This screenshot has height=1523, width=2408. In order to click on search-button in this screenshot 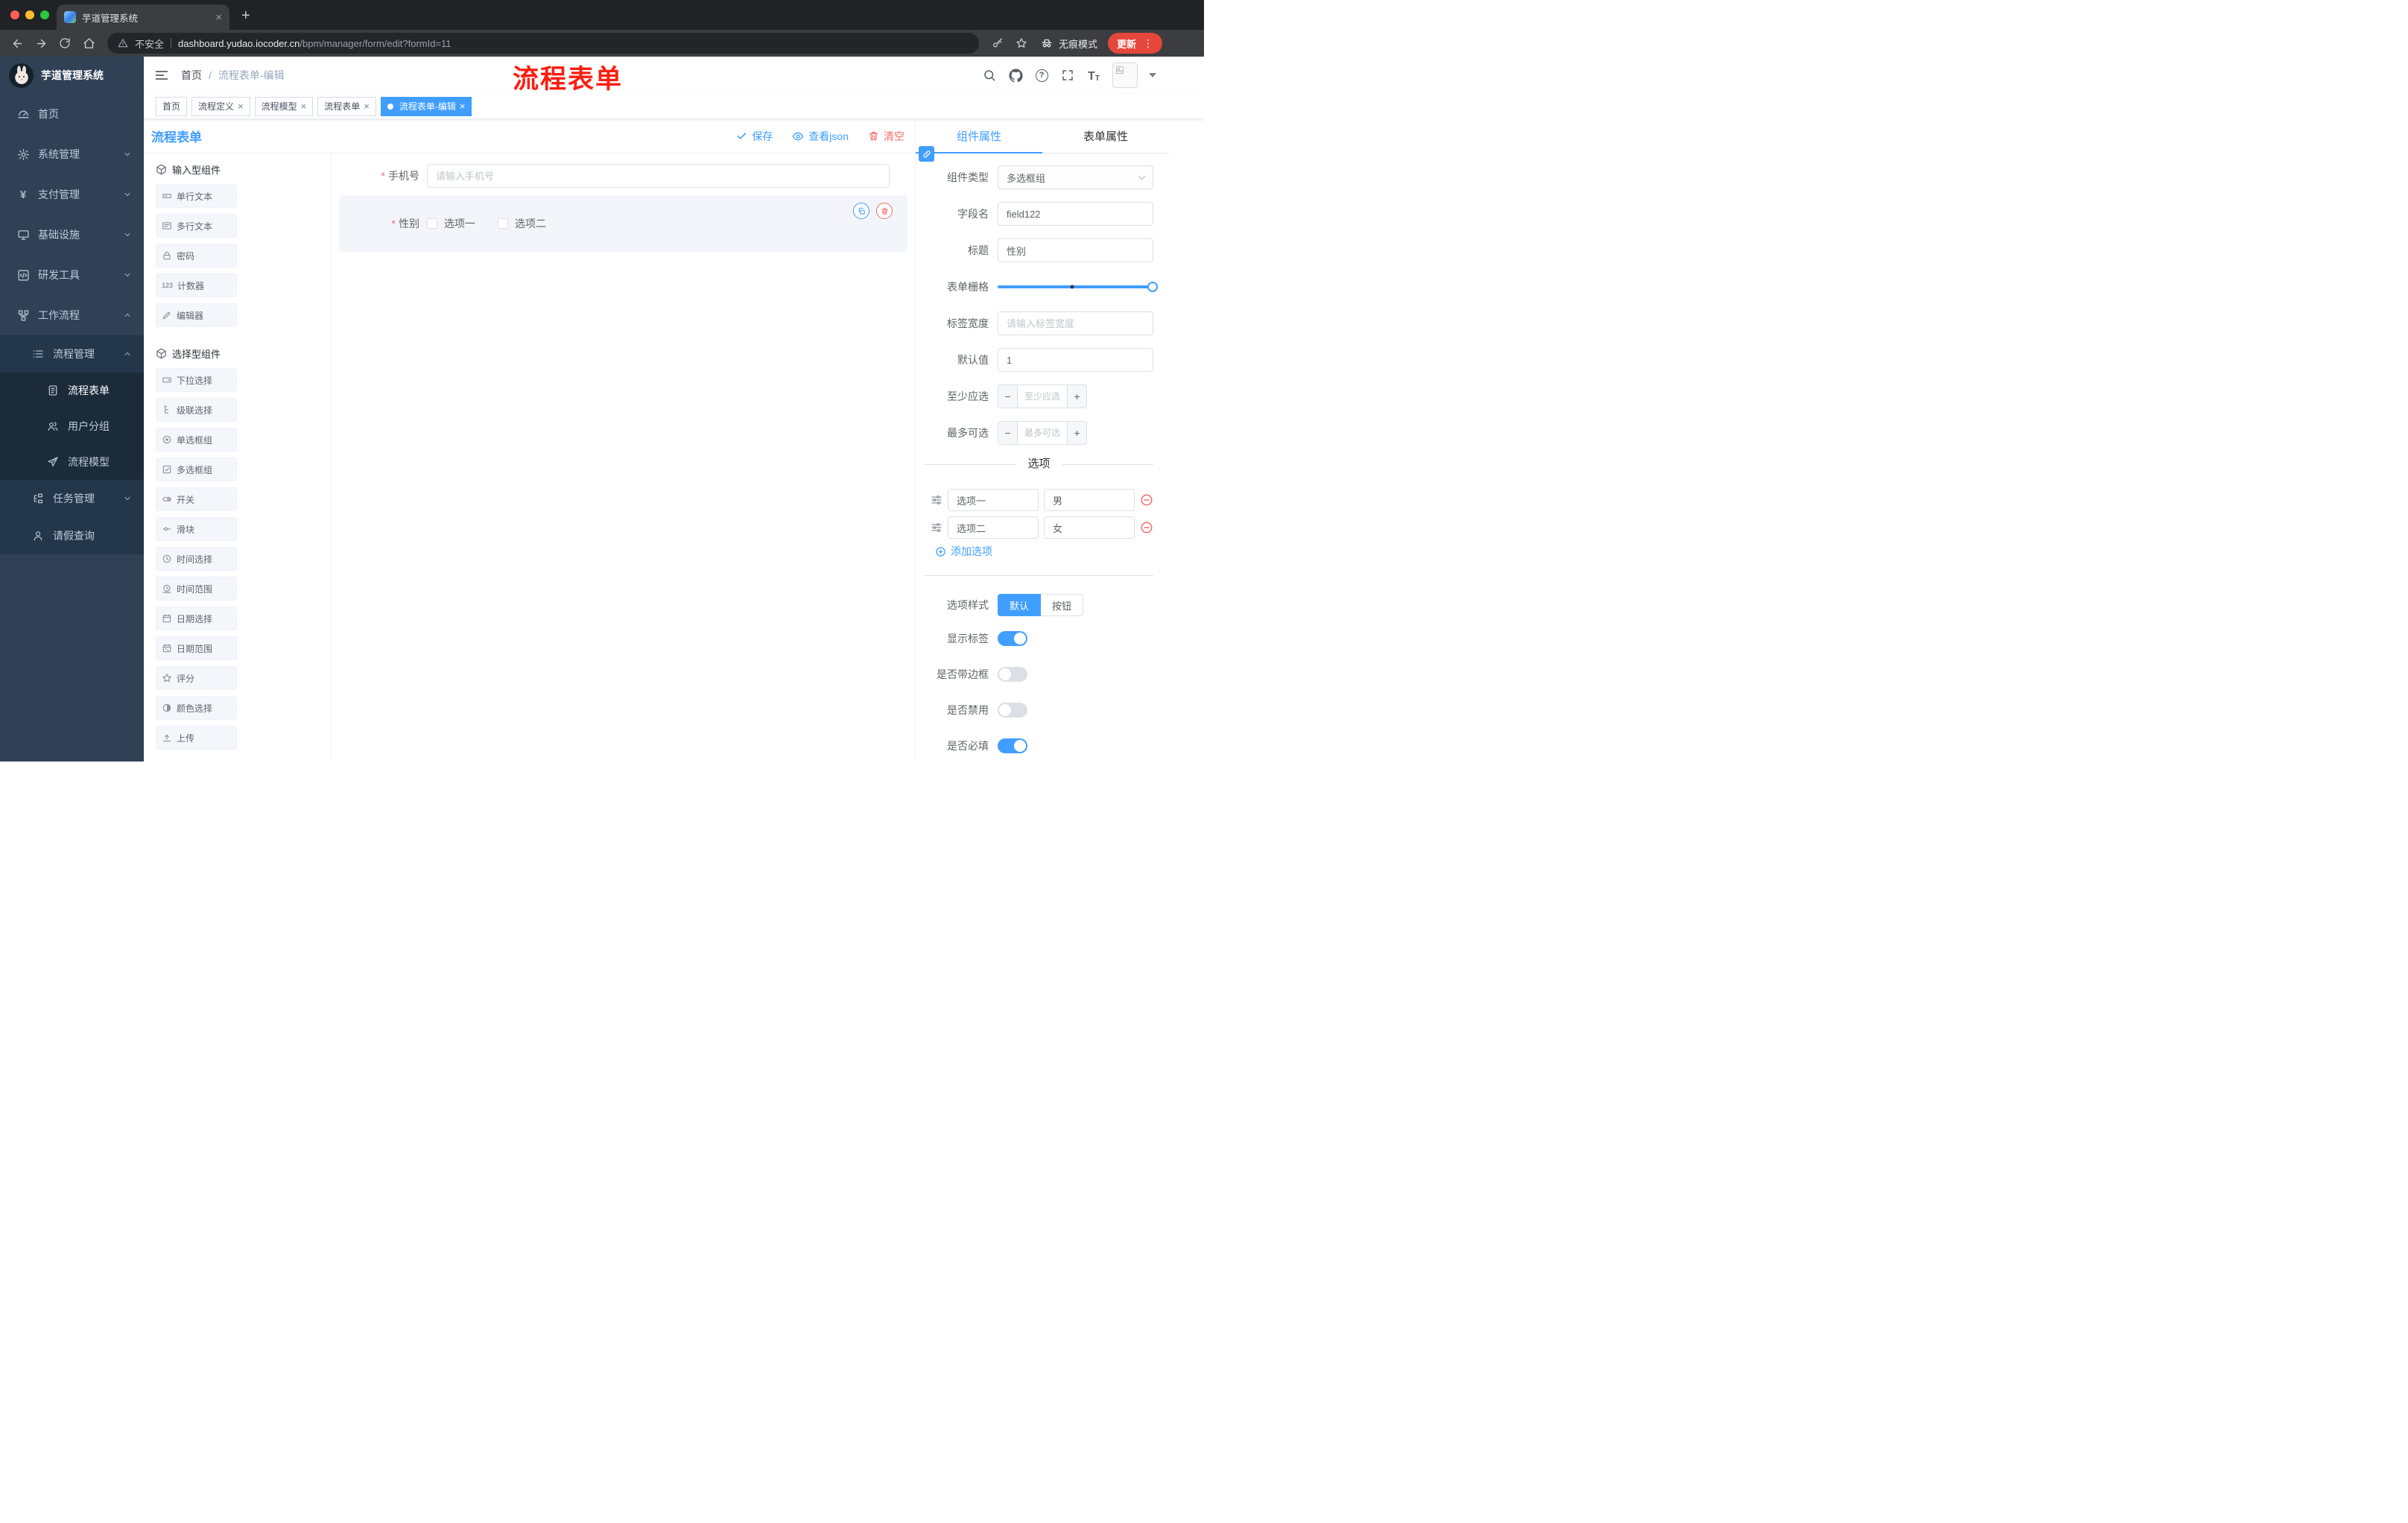, I will do `click(989, 76)`.